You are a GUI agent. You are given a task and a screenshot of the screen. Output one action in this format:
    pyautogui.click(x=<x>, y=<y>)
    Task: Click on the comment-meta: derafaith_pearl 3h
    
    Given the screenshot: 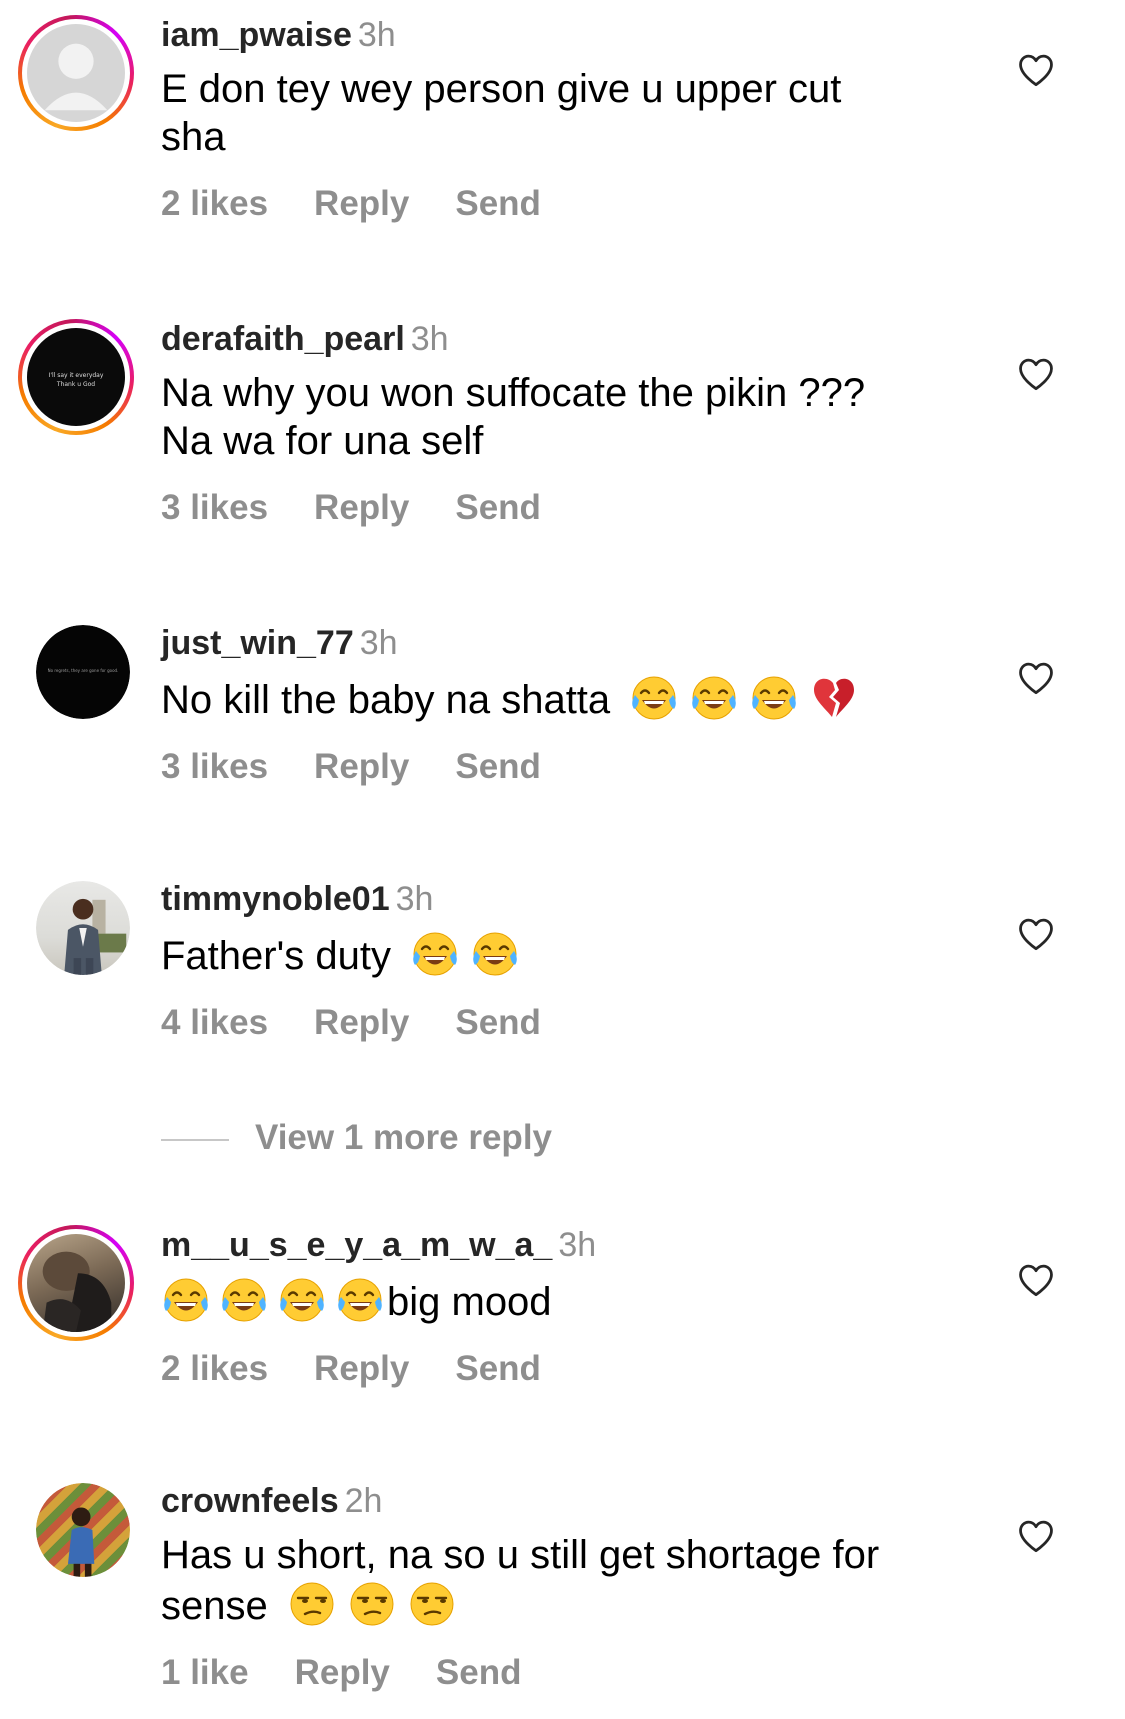 What is the action you would take?
    pyautogui.click(x=558, y=339)
    